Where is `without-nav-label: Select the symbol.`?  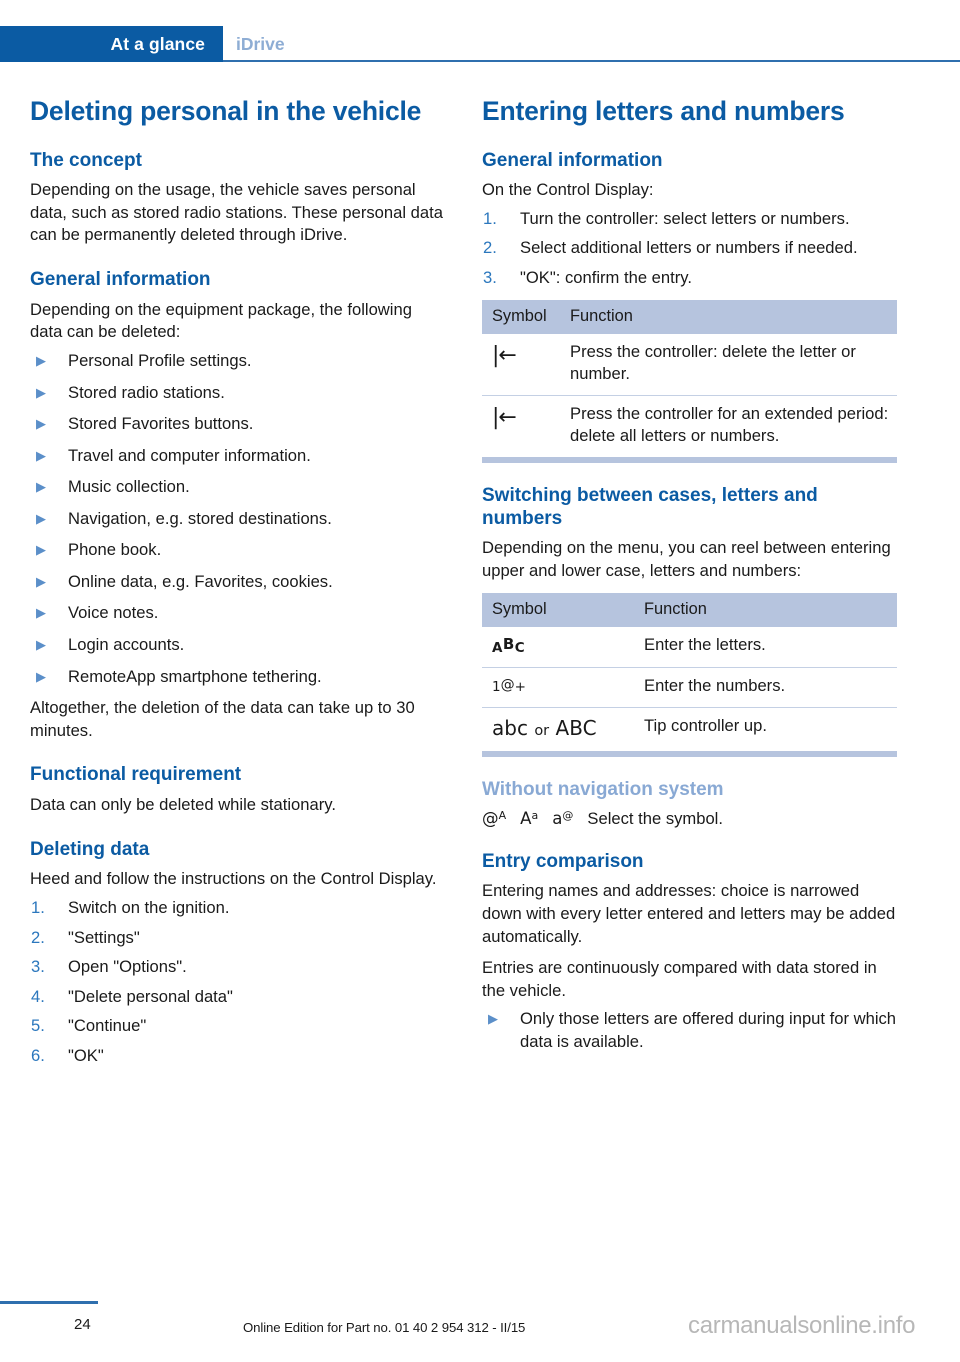
without-nav-label: Select the symbol. is located at coordinates (655, 818).